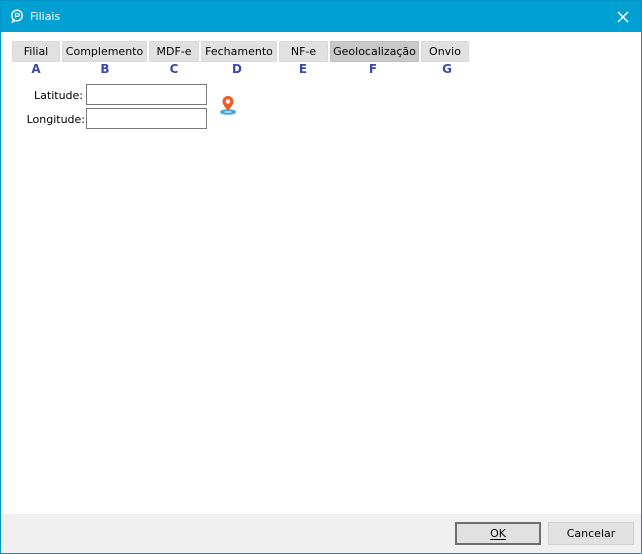 The height and width of the screenshot is (554, 642). Describe the element at coordinates (321, 533) in the screenshot. I see `dialog-footer: OK Cancelar` at that location.